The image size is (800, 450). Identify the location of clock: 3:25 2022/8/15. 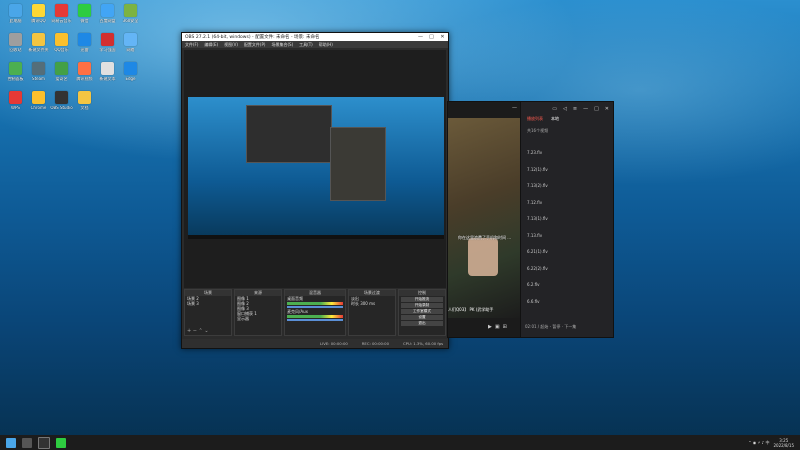
(783, 443).